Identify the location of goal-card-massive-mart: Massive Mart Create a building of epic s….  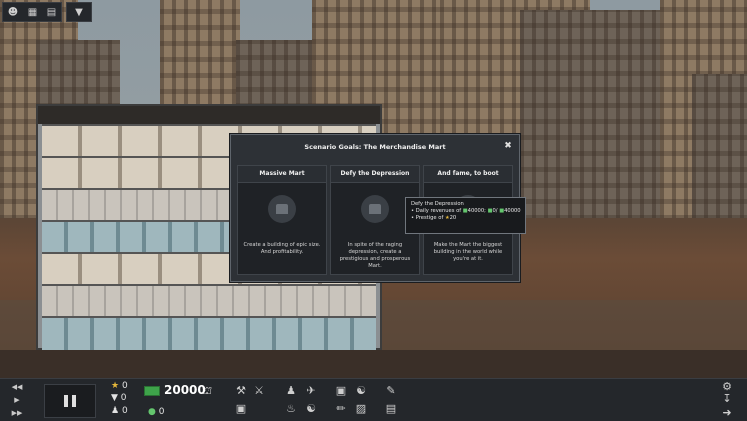
(282, 220).